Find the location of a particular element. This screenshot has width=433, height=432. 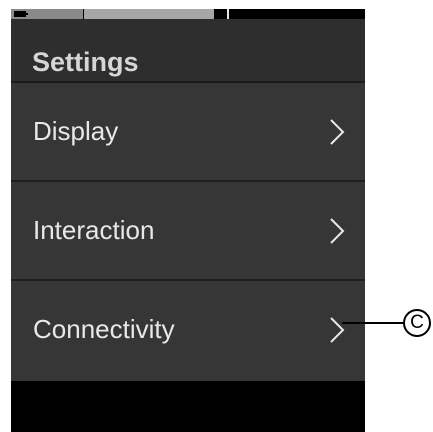

settings-header: Settings is located at coordinates (188, 51).